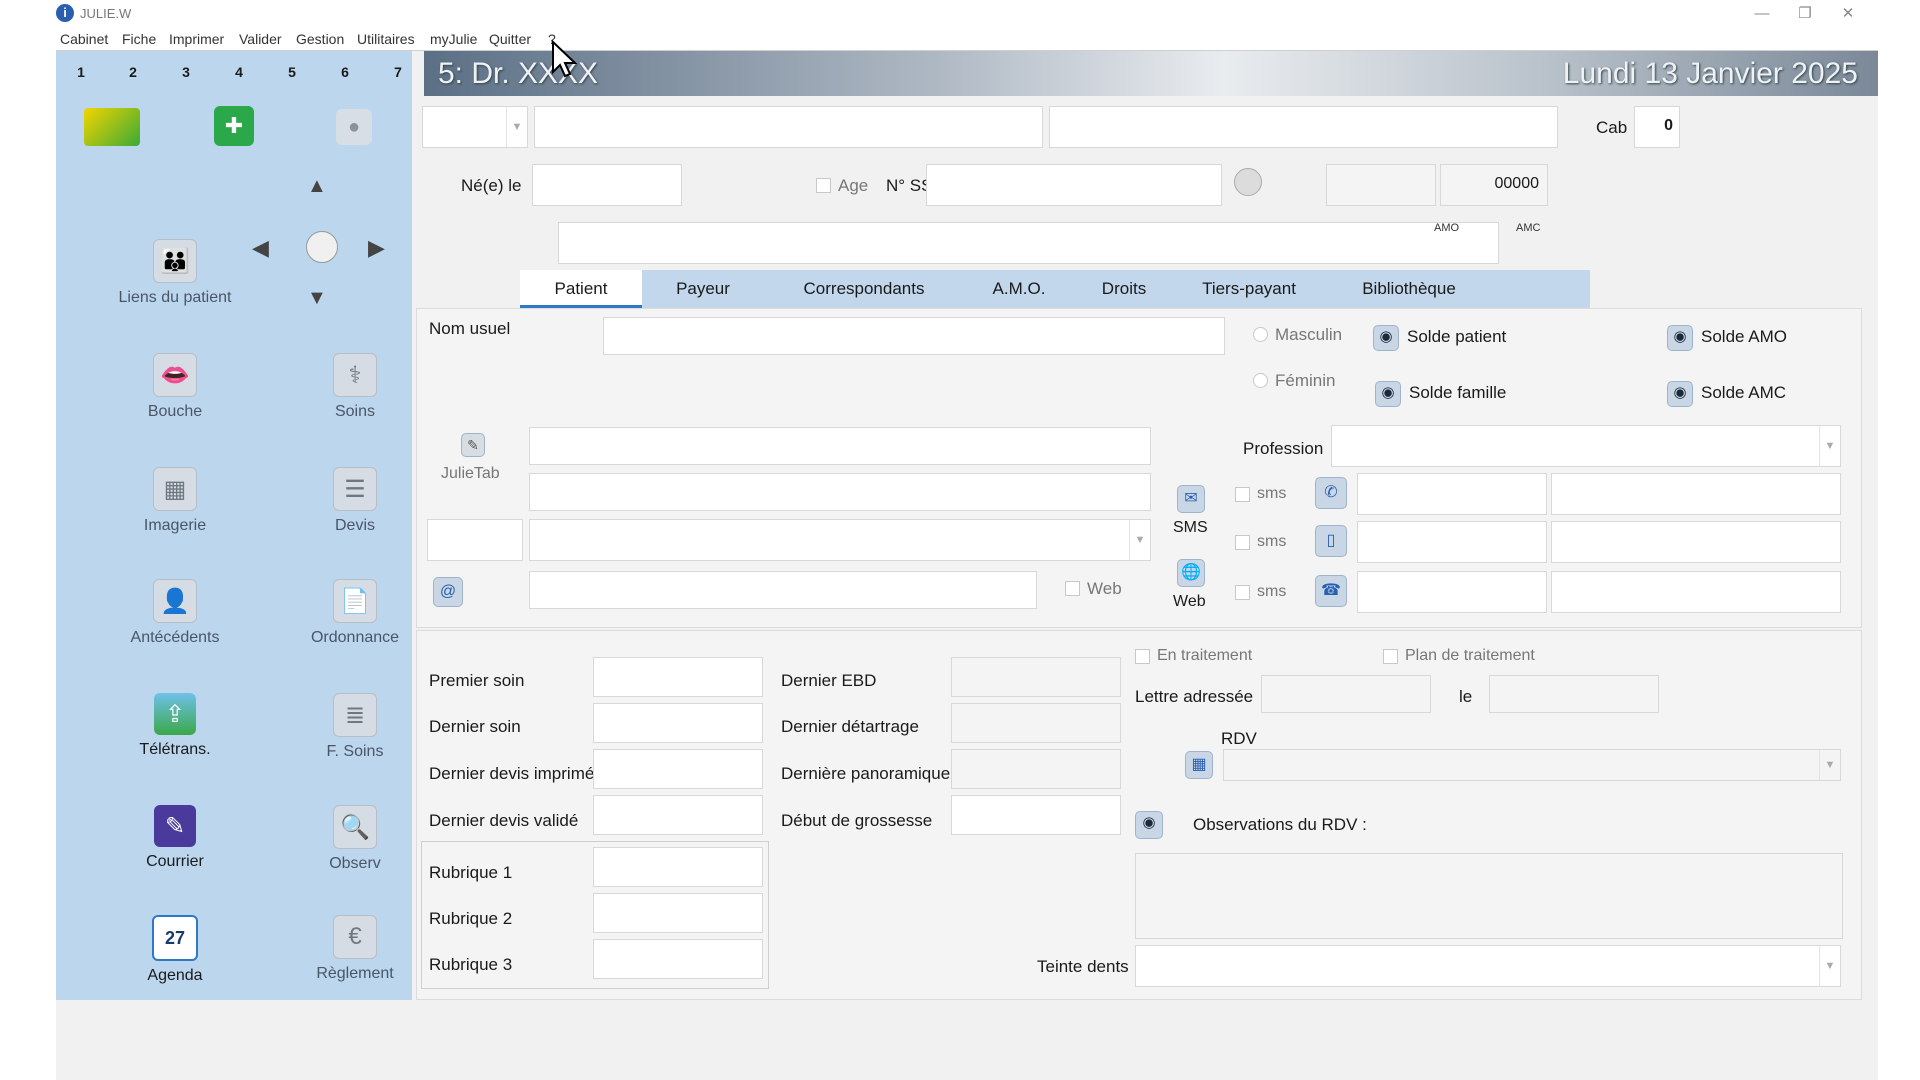 The width and height of the screenshot is (1920, 1080). Describe the element at coordinates (234, 126) in the screenshot. I see `add-patient-icon: ✚` at that location.